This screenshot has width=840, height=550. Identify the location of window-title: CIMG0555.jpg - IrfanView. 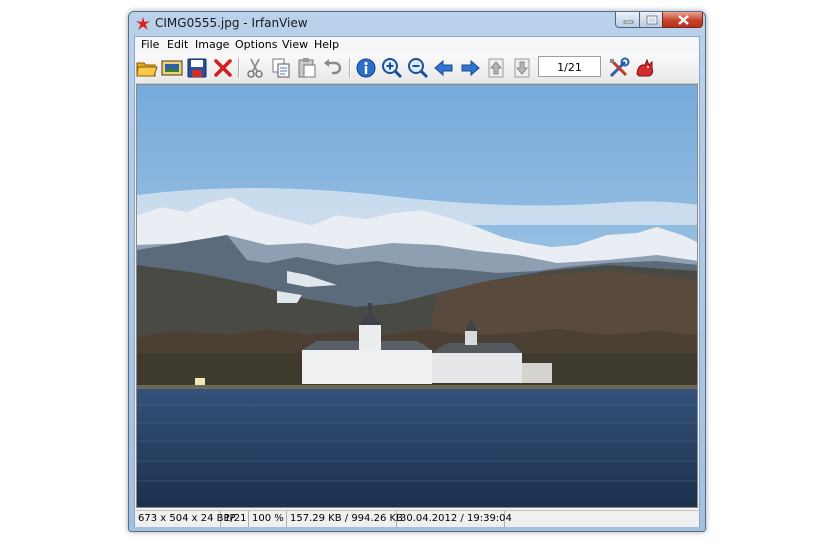
(231, 23).